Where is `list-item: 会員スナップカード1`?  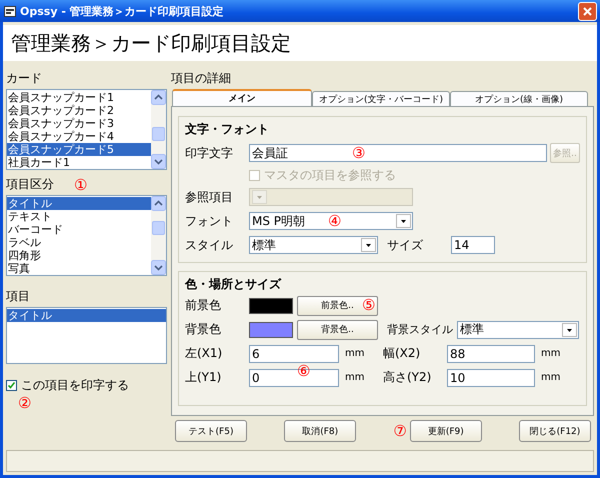
list-item: 会員スナップカード1 is located at coordinates (79, 97).